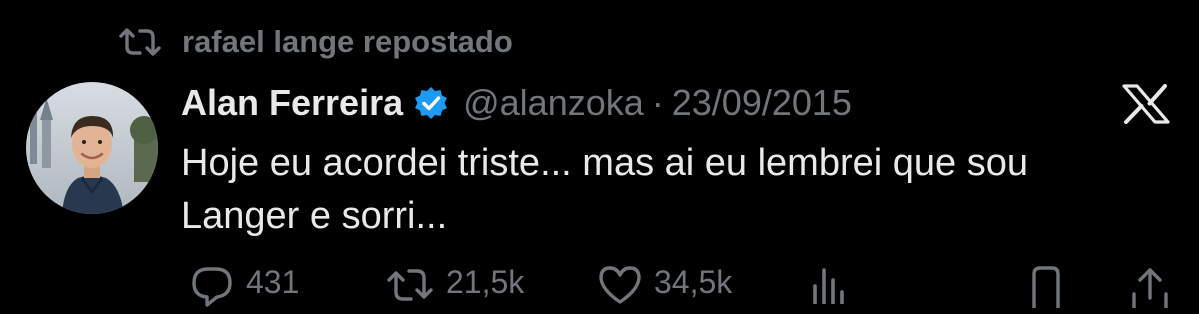 This screenshot has height=314, width=1199. I want to click on views-button, so click(828, 284).